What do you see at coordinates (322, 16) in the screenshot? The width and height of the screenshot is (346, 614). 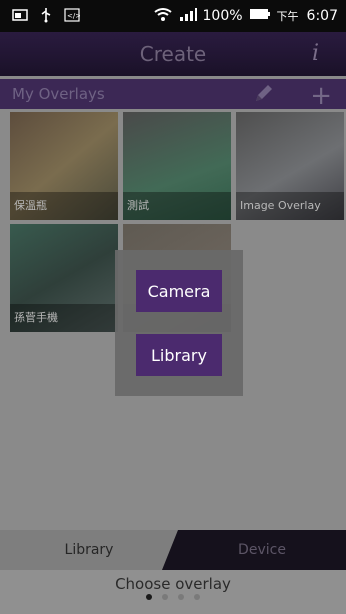 I see `clock: 6:07` at bounding box center [322, 16].